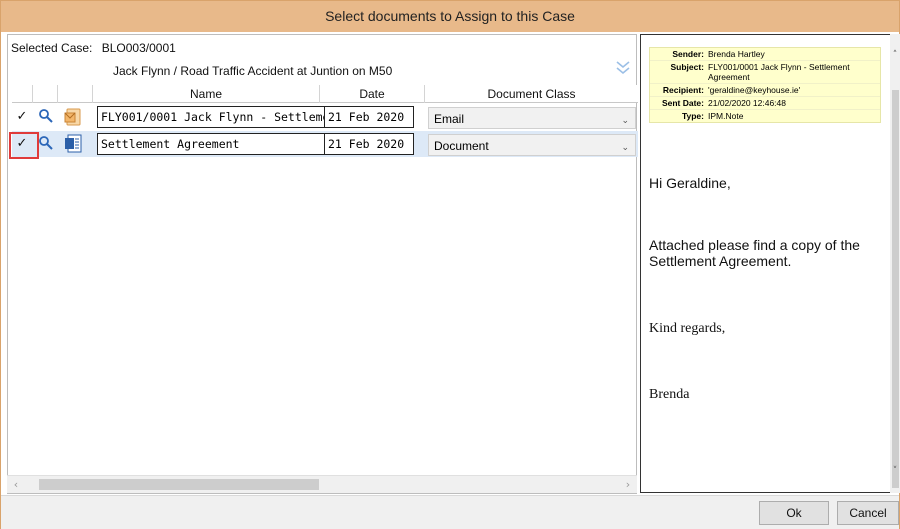 This screenshot has height=529, width=900. Describe the element at coordinates (683, 90) in the screenshot. I see `meta-label: Recipient:` at that location.